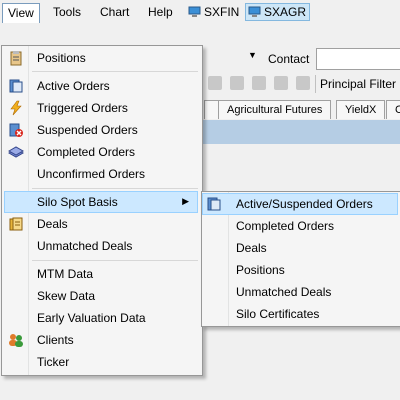 This screenshot has width=400, height=400. I want to click on menu-item-label: Ticker, so click(53, 362).